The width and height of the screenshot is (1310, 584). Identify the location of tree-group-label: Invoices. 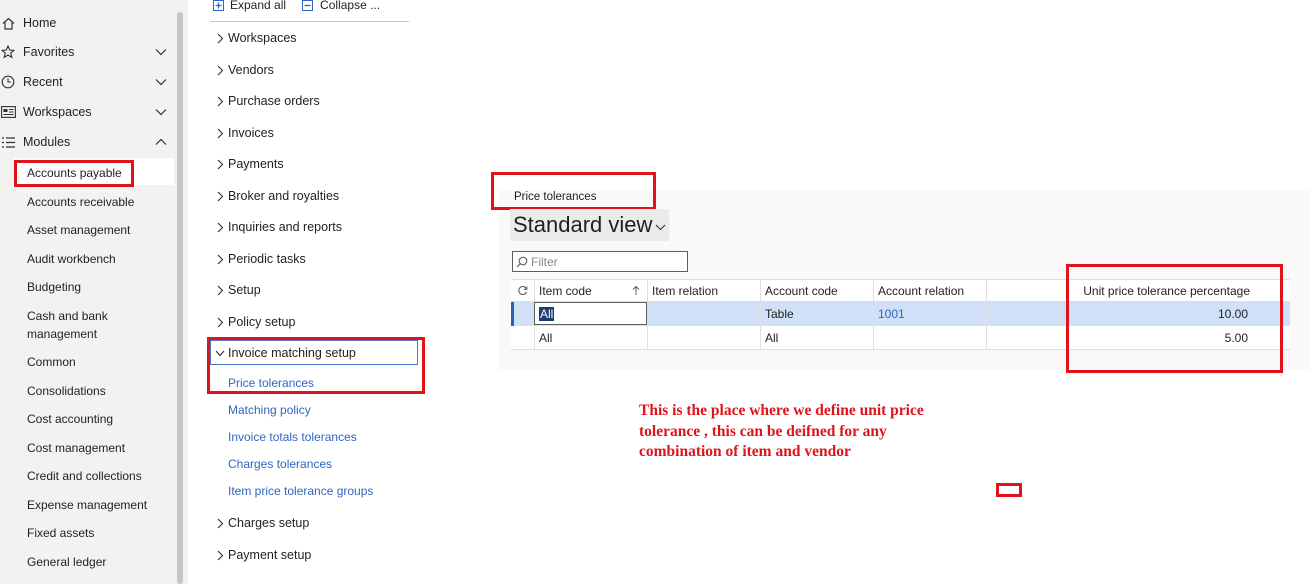
(251, 133).